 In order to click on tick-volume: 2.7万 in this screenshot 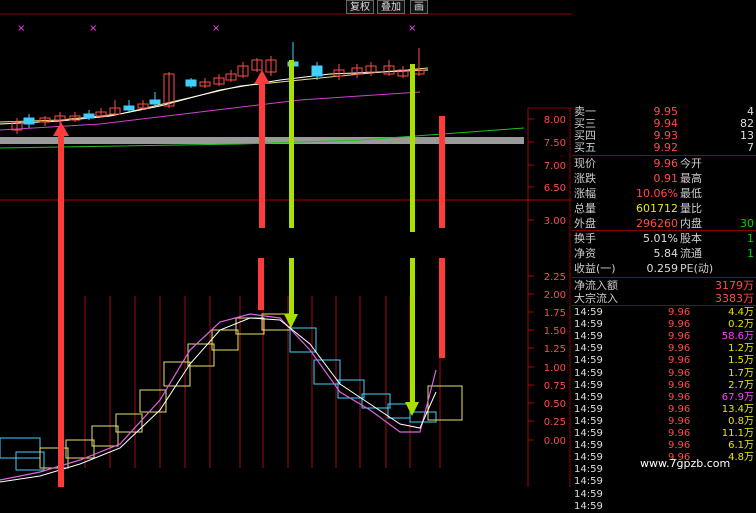, I will do `click(741, 385)`.